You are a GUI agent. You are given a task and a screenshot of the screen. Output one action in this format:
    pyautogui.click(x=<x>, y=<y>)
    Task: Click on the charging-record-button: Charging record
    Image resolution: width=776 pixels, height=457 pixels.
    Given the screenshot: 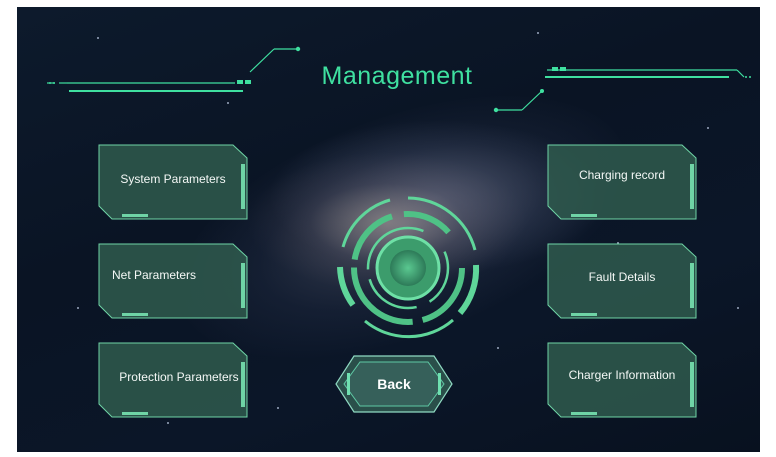 What is the action you would take?
    pyautogui.click(x=622, y=182)
    